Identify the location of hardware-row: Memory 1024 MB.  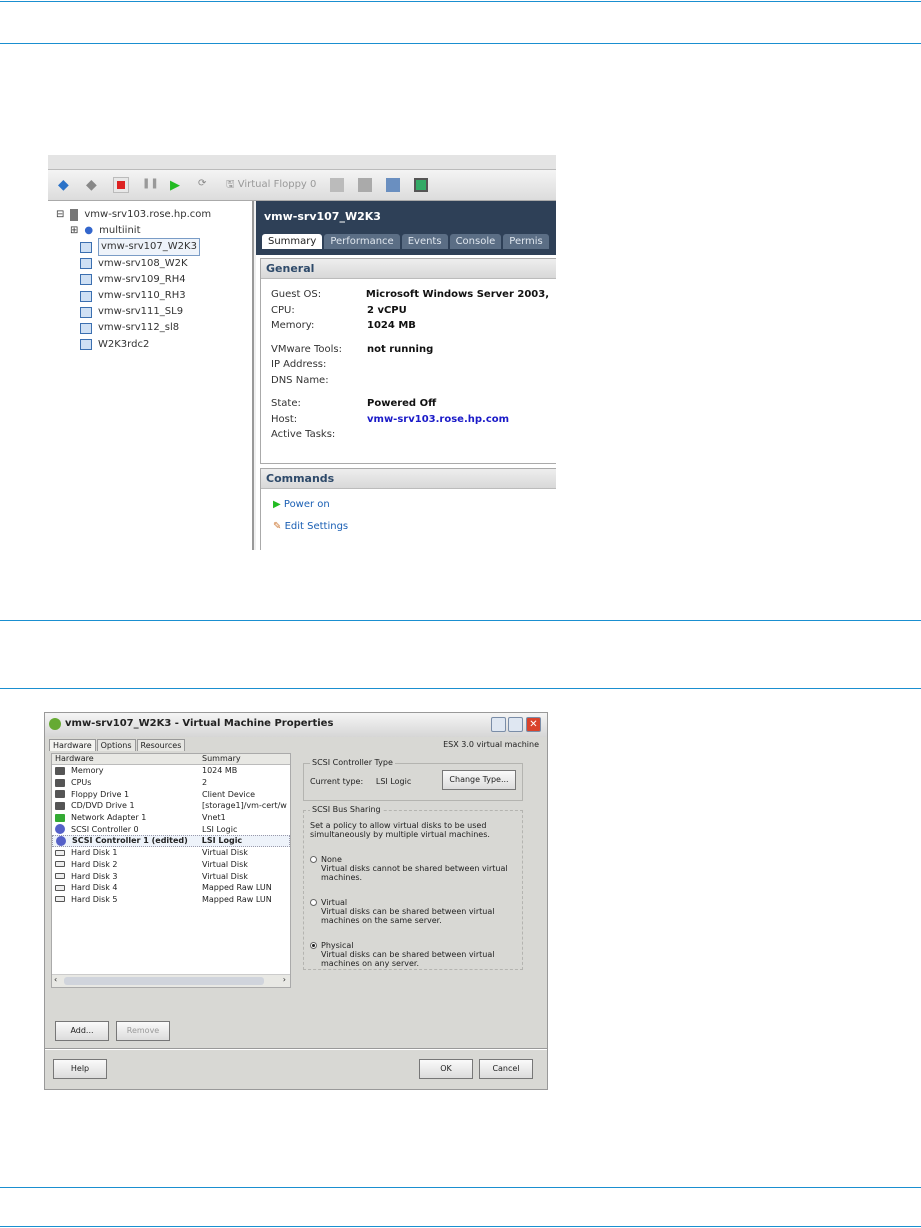
(171, 771).